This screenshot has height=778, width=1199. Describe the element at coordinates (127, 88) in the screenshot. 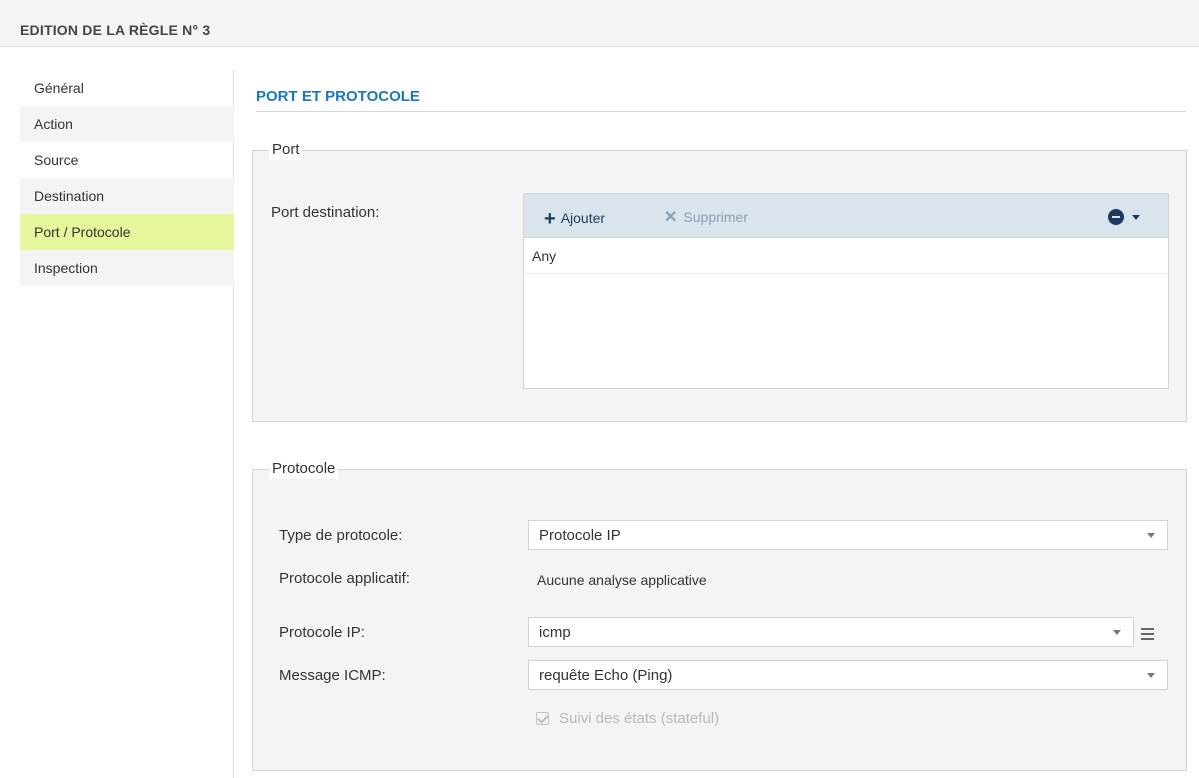

I see `sidebar-item-general: Général` at that location.